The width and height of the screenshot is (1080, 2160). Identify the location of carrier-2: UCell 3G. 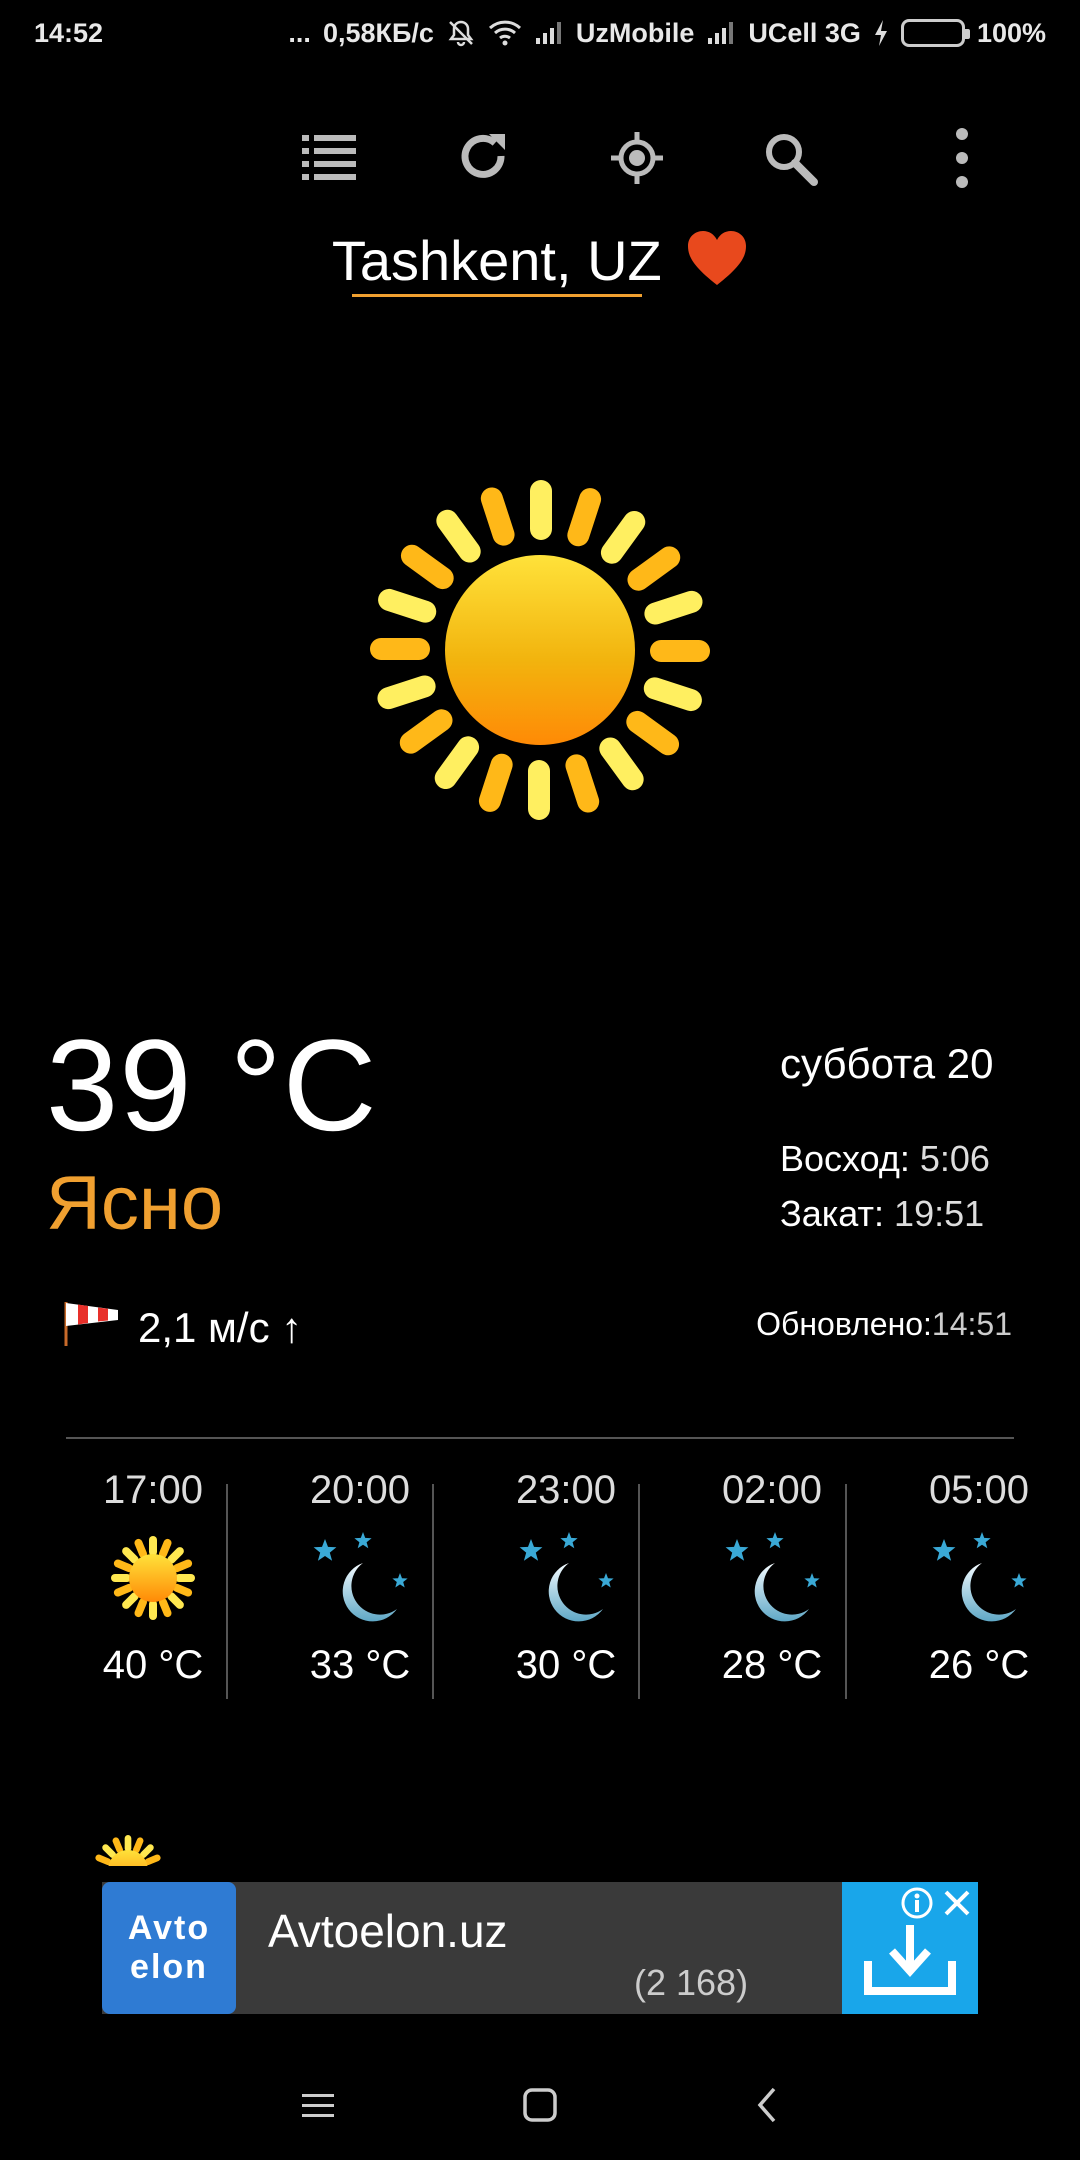
(804, 32).